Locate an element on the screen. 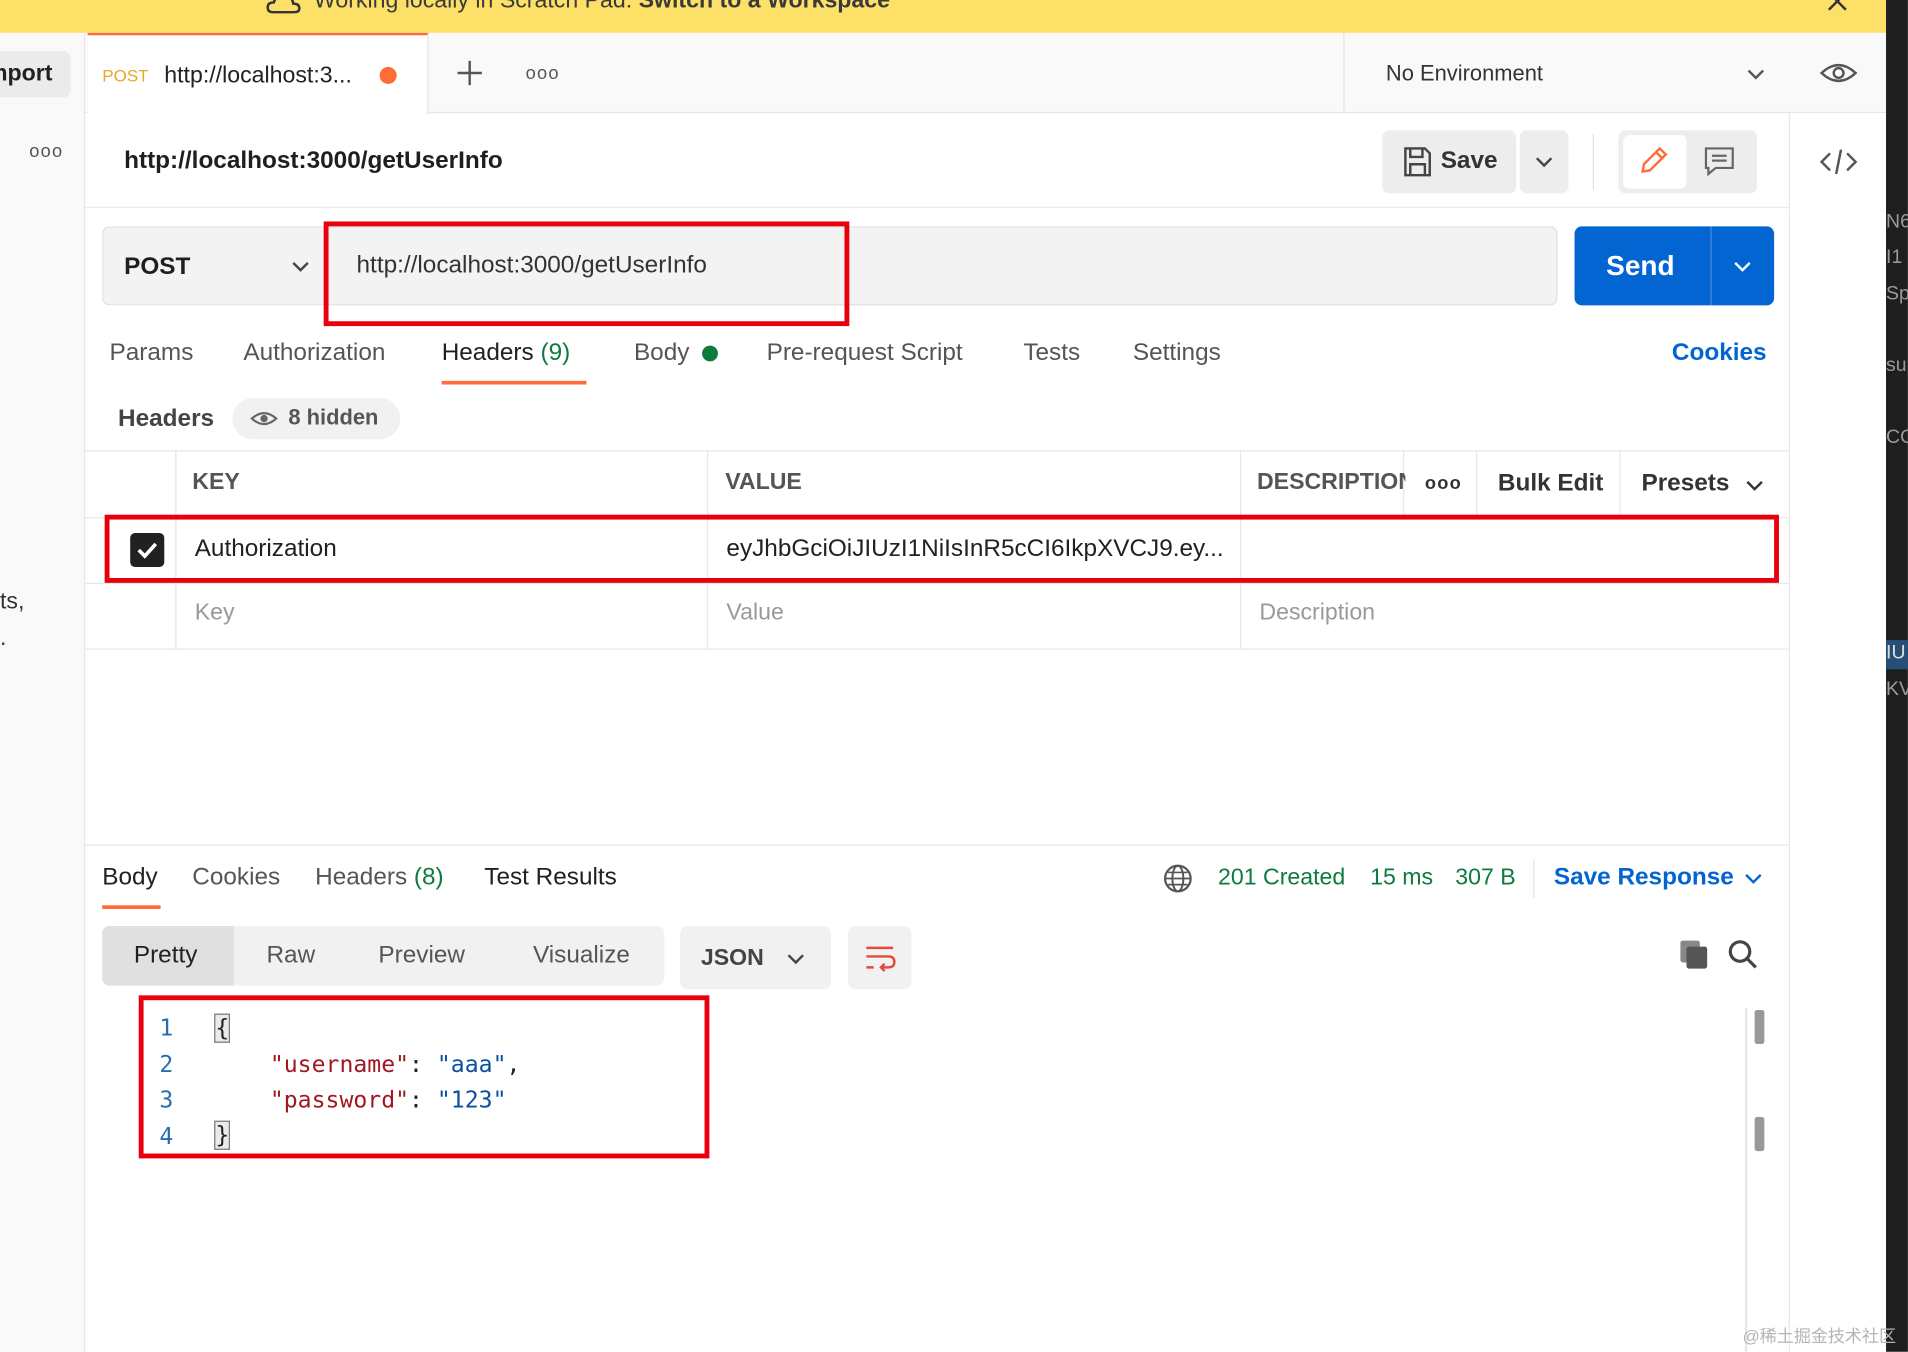 The image size is (1908, 1352). editor-fragment: Spl is located at coordinates (1897, 294).